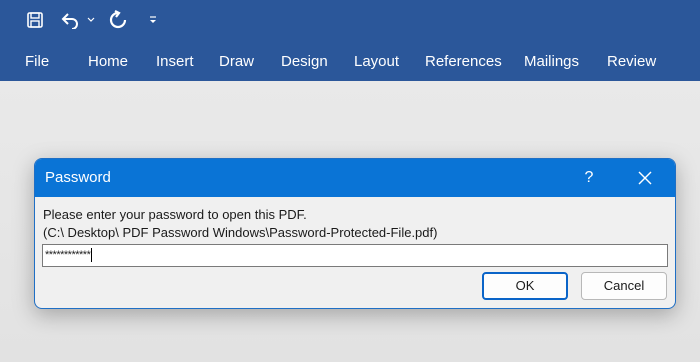 Image resolution: width=700 pixels, height=362 pixels. What do you see at coordinates (624, 286) in the screenshot?
I see `cancel-button: Cancel` at bounding box center [624, 286].